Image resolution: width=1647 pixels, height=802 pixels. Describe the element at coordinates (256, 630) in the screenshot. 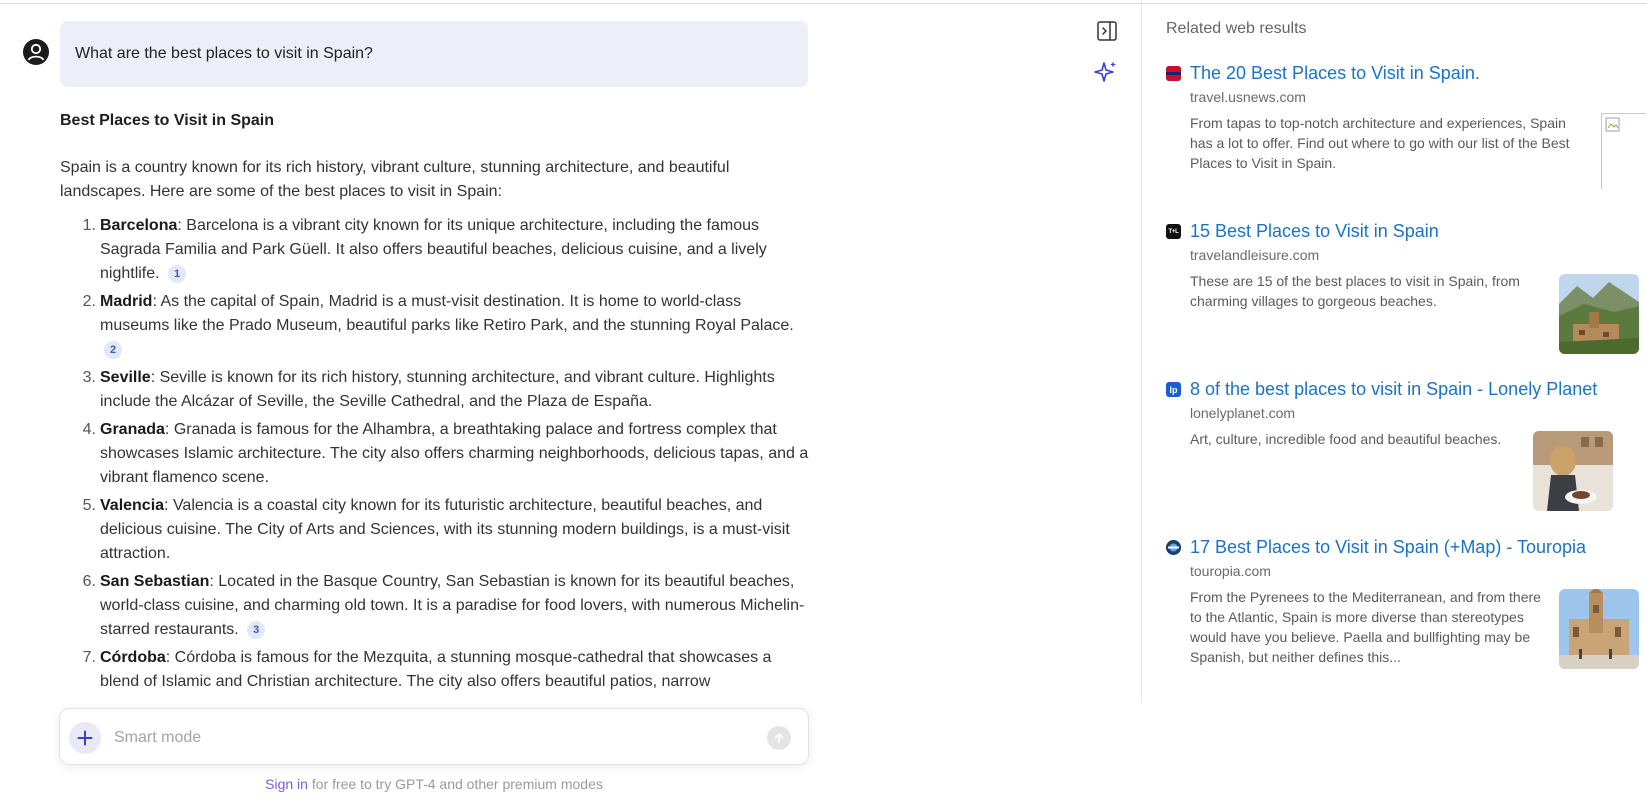

I see `citation-badge: 3` at that location.